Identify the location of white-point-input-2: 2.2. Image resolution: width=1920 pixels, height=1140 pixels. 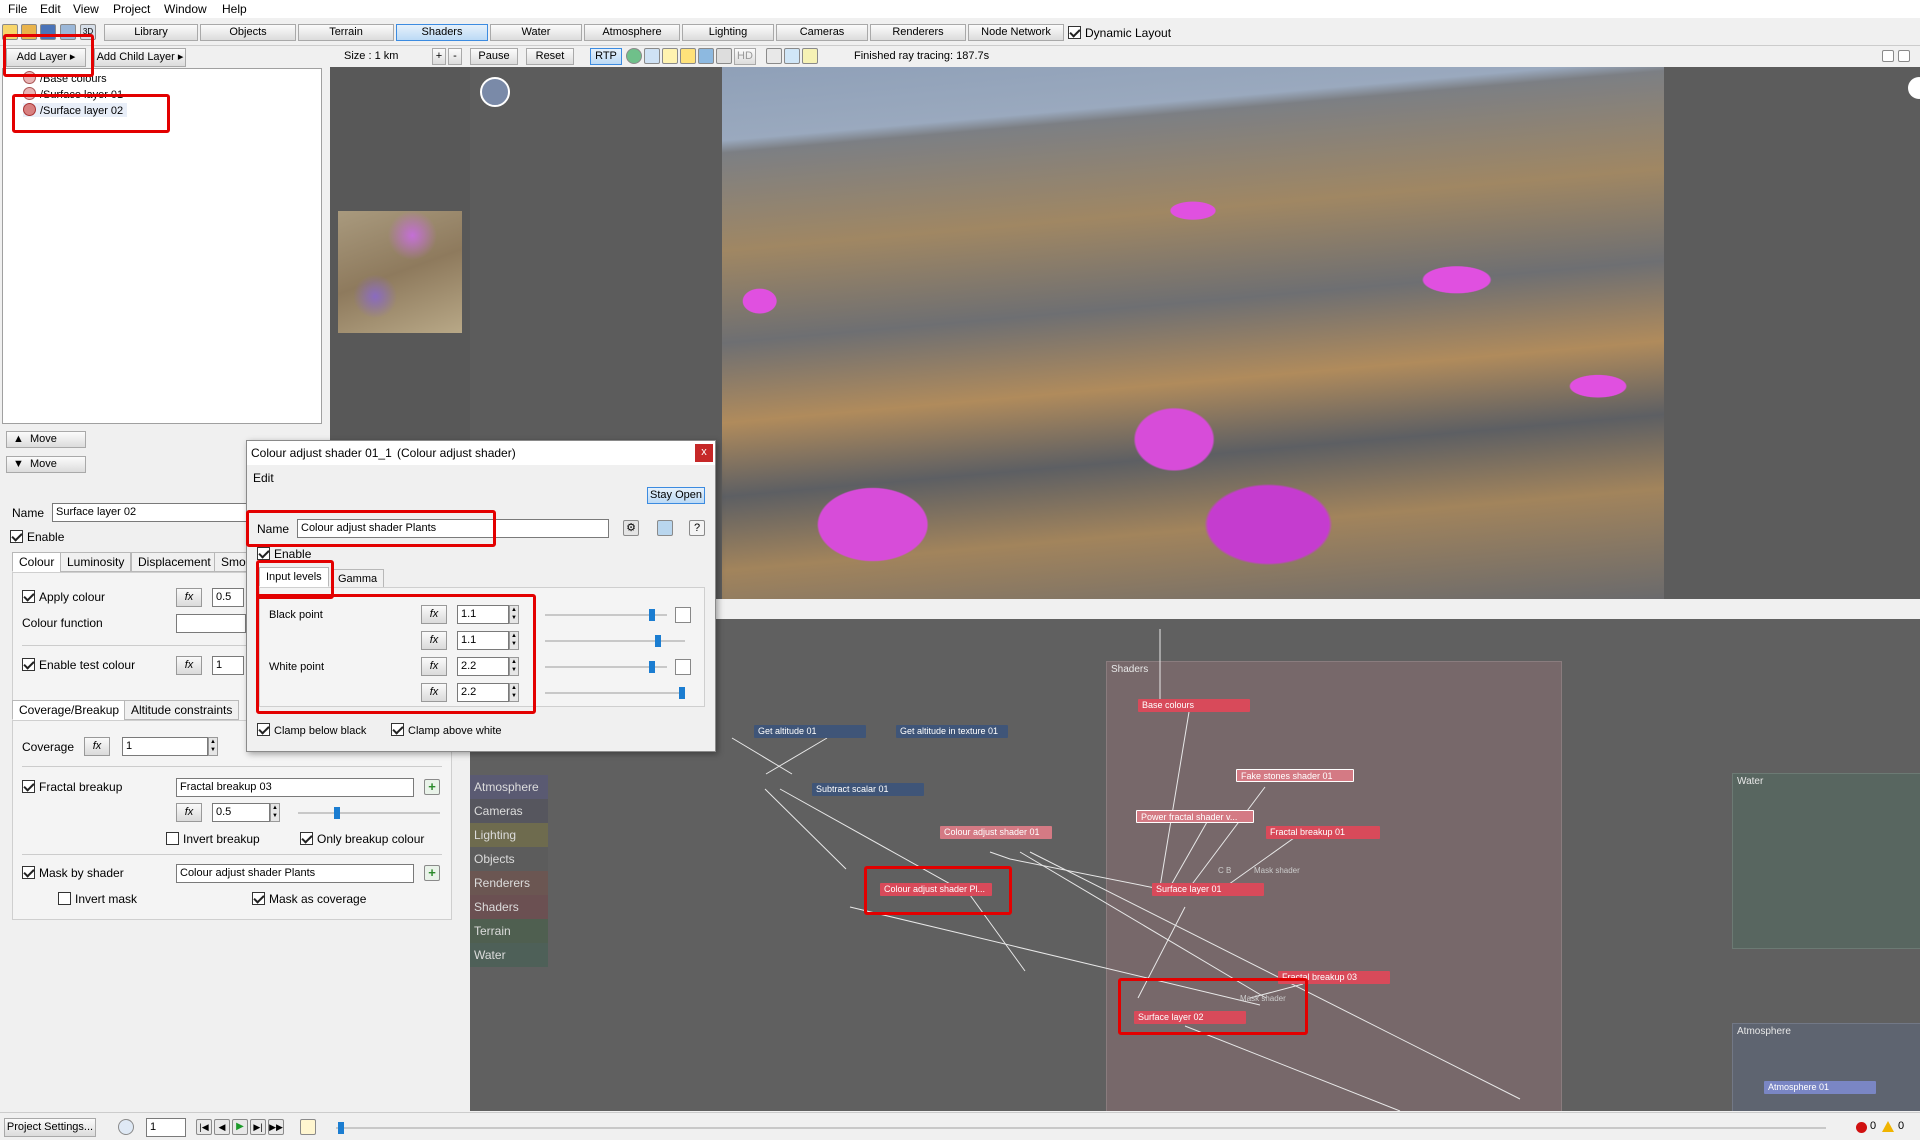
(483, 692).